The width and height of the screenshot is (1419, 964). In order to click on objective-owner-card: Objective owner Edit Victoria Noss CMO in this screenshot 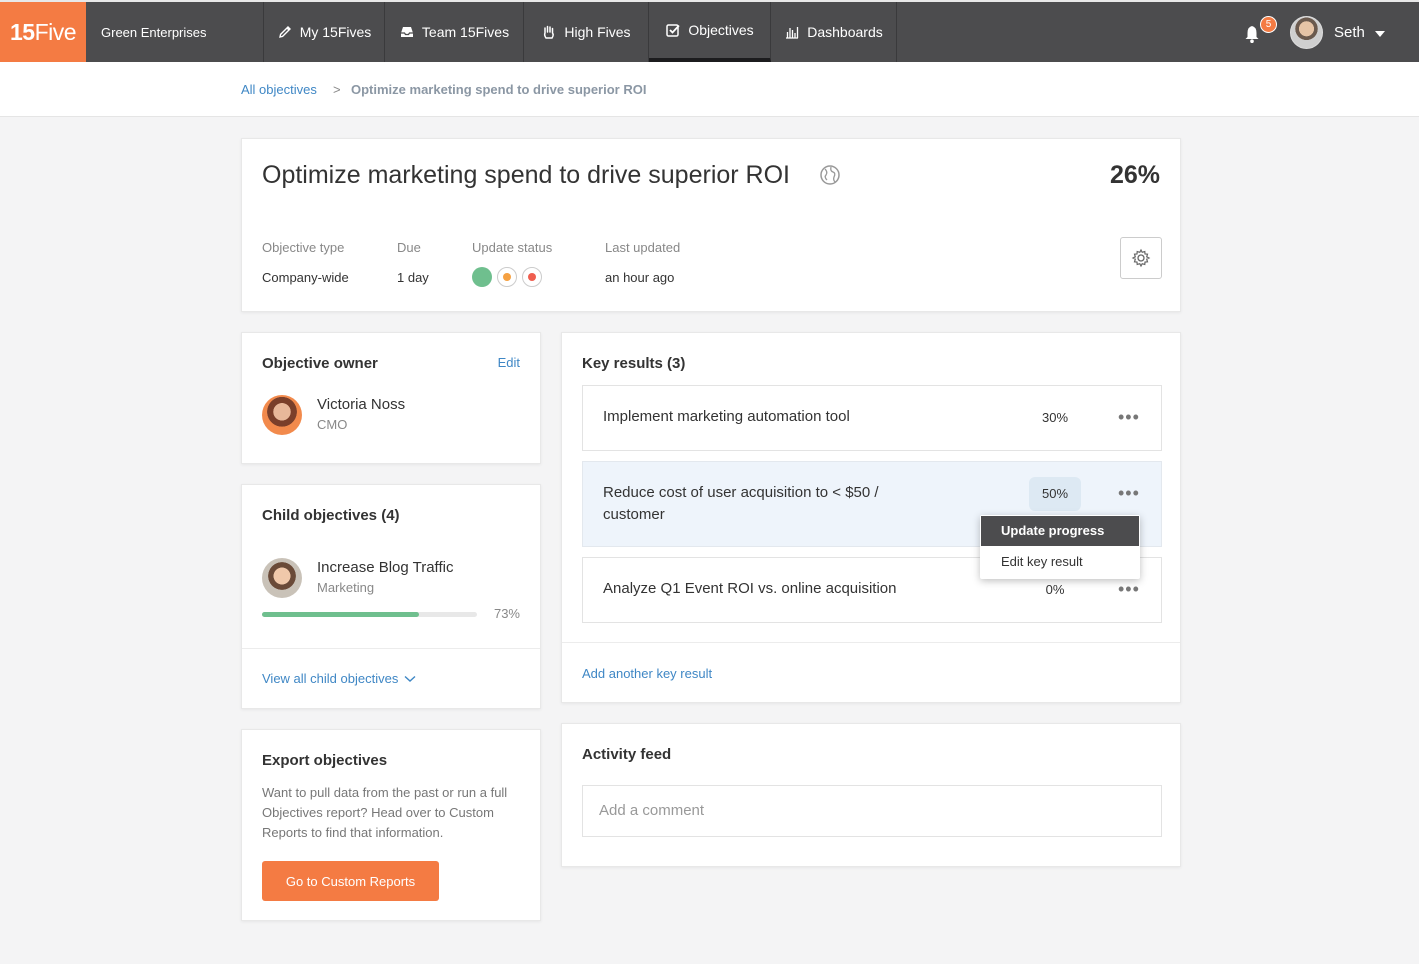, I will do `click(391, 398)`.